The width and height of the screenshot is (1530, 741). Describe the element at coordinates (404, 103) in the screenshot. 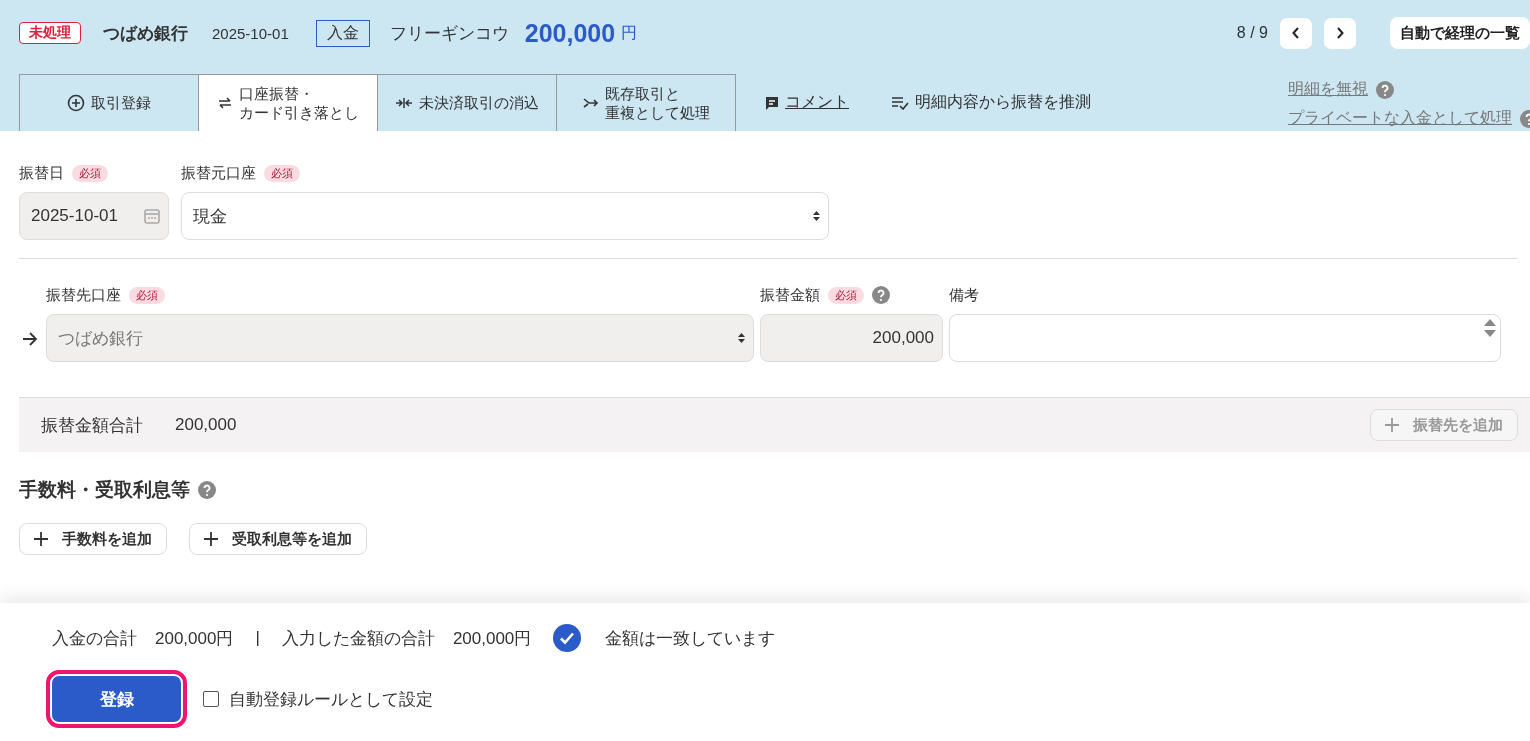

I see `merge-arrows-icon` at that location.